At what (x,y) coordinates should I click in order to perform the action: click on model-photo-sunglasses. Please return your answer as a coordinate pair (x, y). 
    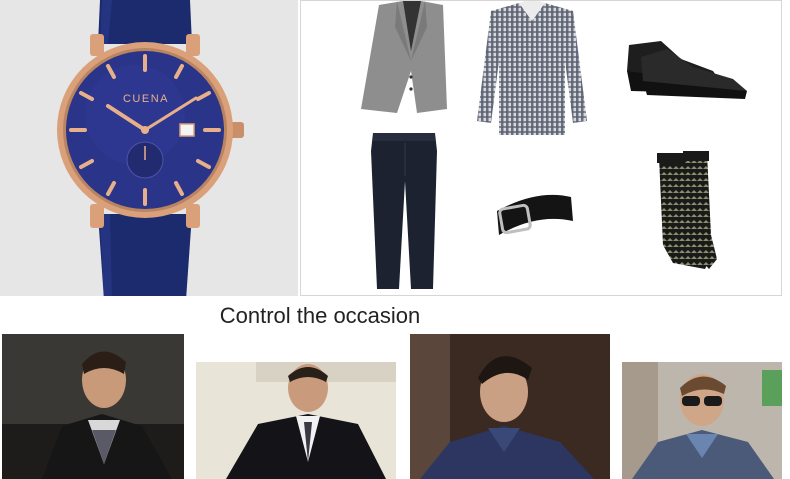
    Looking at the image, I should click on (702, 420).